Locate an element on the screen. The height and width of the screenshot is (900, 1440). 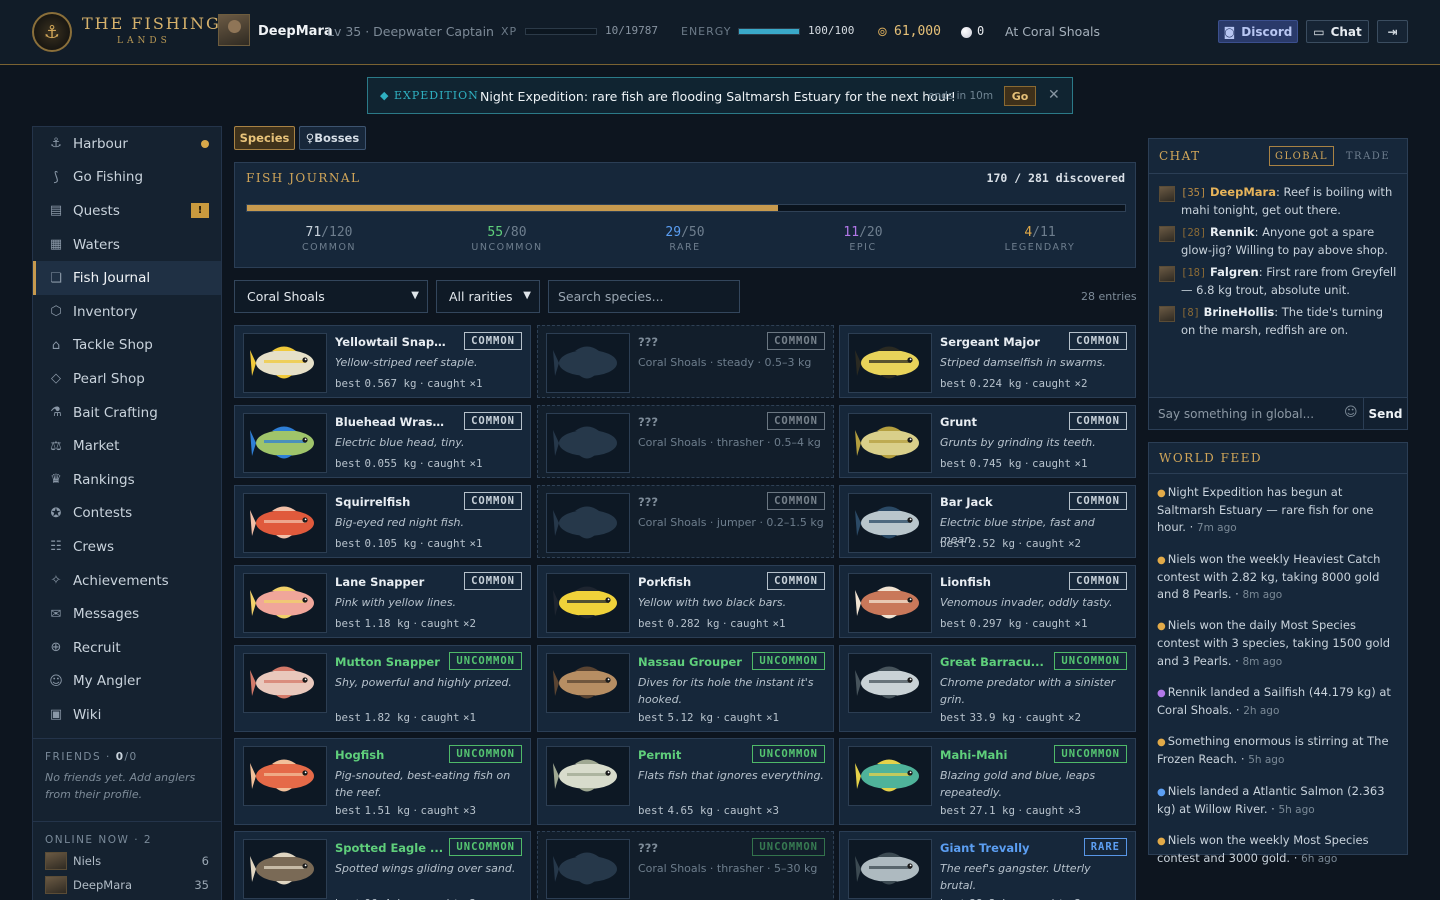
sidebar-item-rankings: ♛ Rankings is located at coordinates (127, 480).